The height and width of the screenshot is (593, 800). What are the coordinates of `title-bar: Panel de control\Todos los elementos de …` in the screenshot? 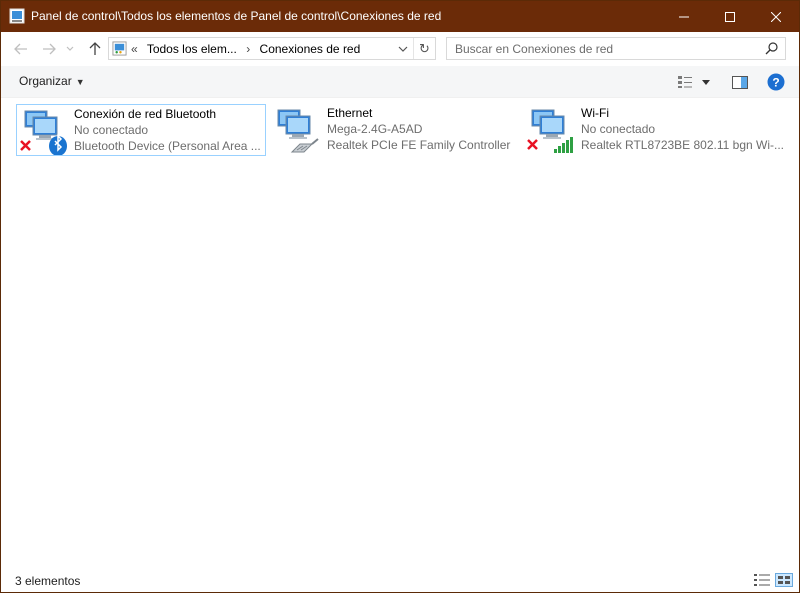 It's located at (400, 16).